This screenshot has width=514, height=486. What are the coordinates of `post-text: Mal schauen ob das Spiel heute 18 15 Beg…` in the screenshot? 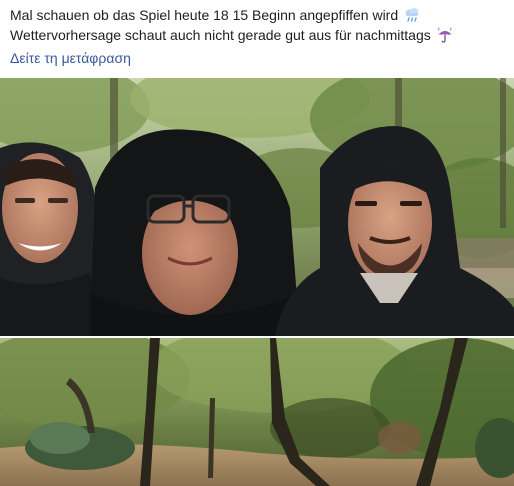 It's located at (258, 25).